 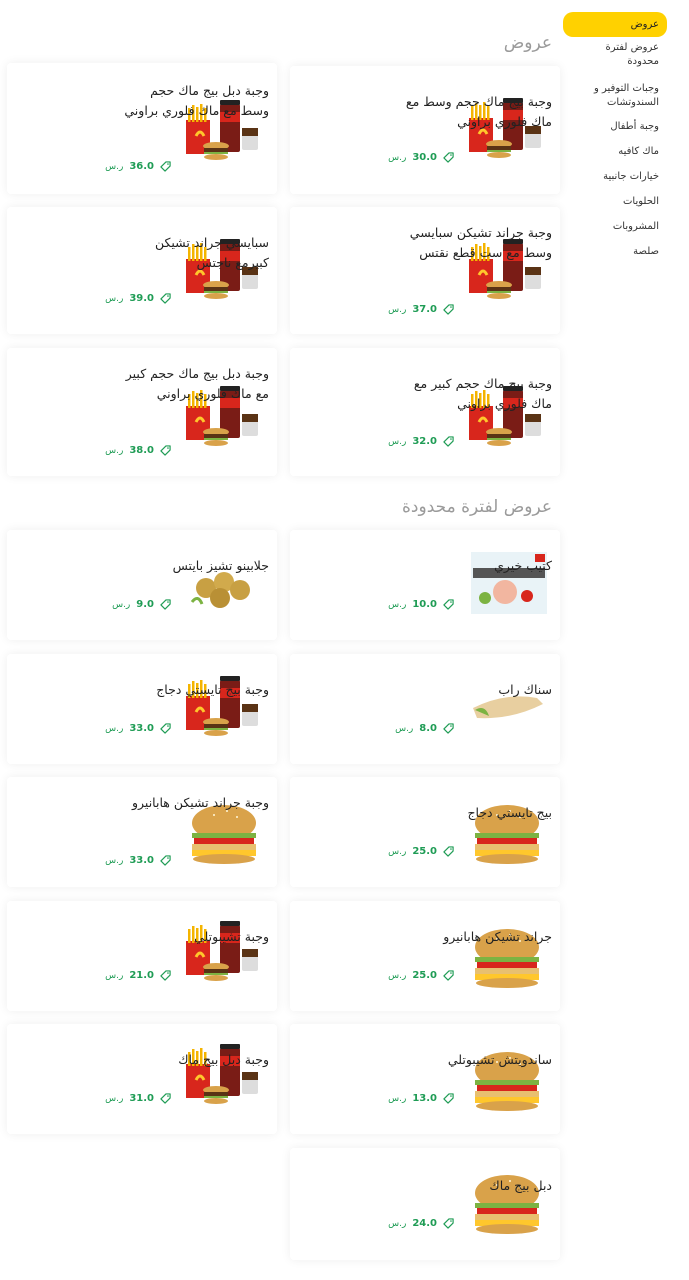 What do you see at coordinates (425, 1079) in the screenshot?
I see `product-card: ساندويتش تشيبوتلي ر.س 13.0` at bounding box center [425, 1079].